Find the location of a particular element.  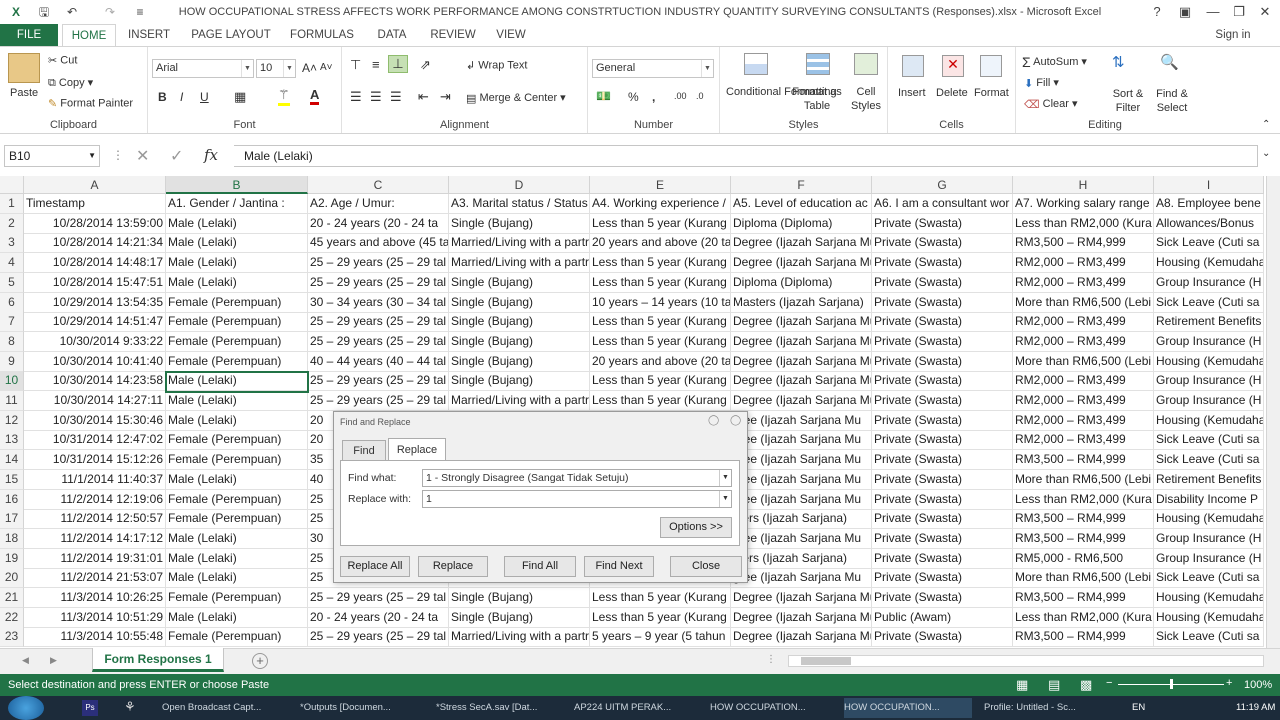

cell: 20 - 24 years (20 - 24 ta is located at coordinates (378, 618).